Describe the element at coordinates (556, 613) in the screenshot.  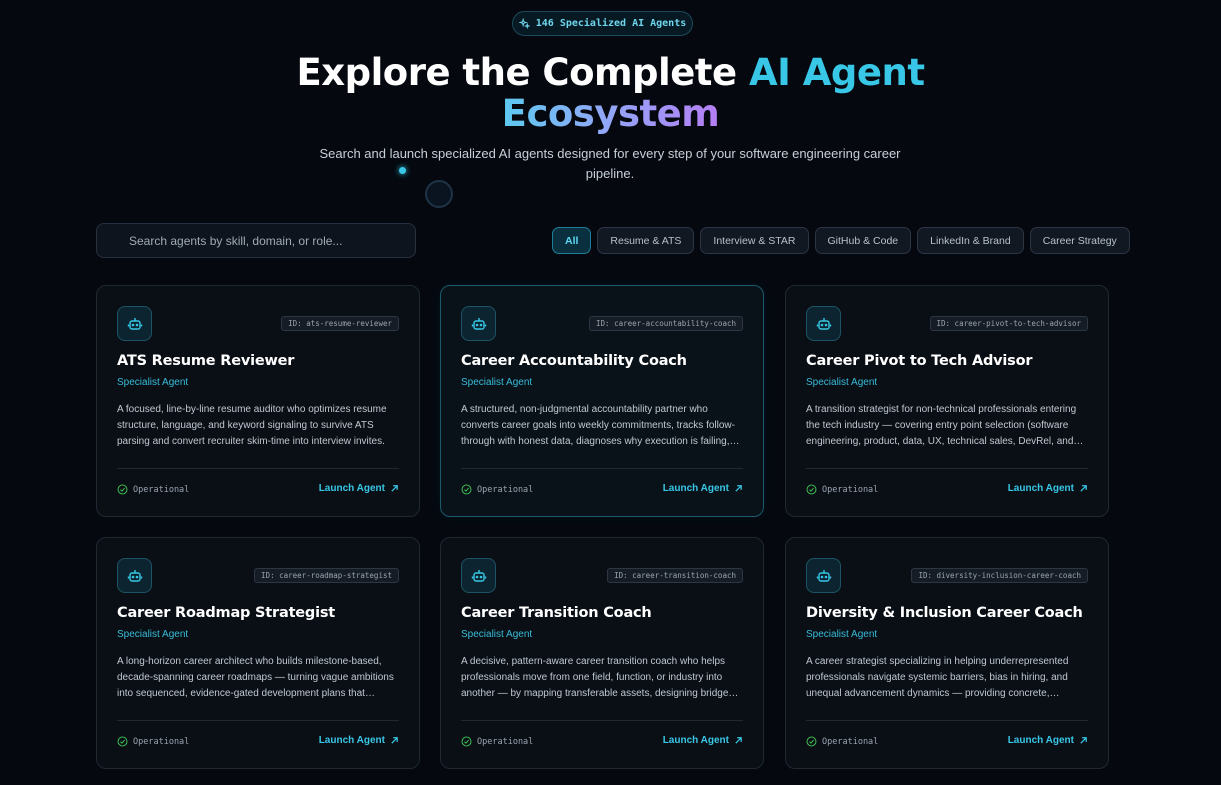
I see `agent-title: Career Transition Coach` at that location.